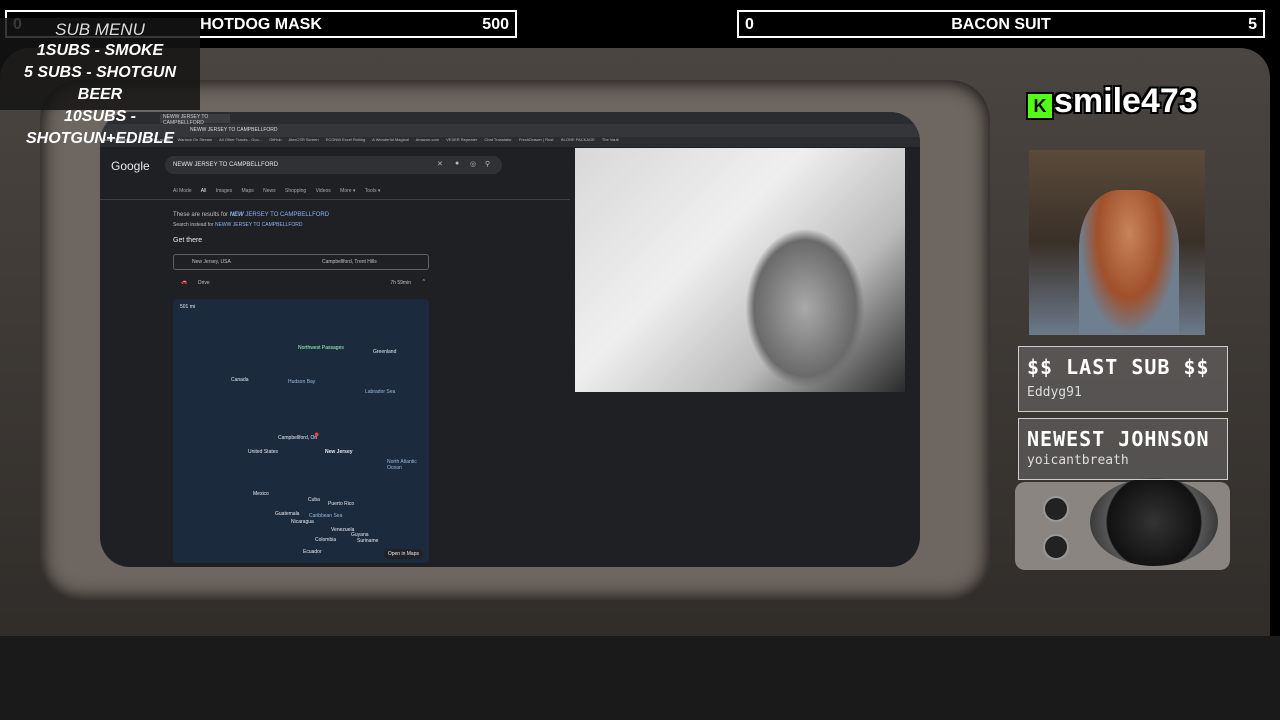 This screenshot has height=720, width=1280. I want to click on last-sub-heading: $$ LAST SUB $$, so click(1118, 367).